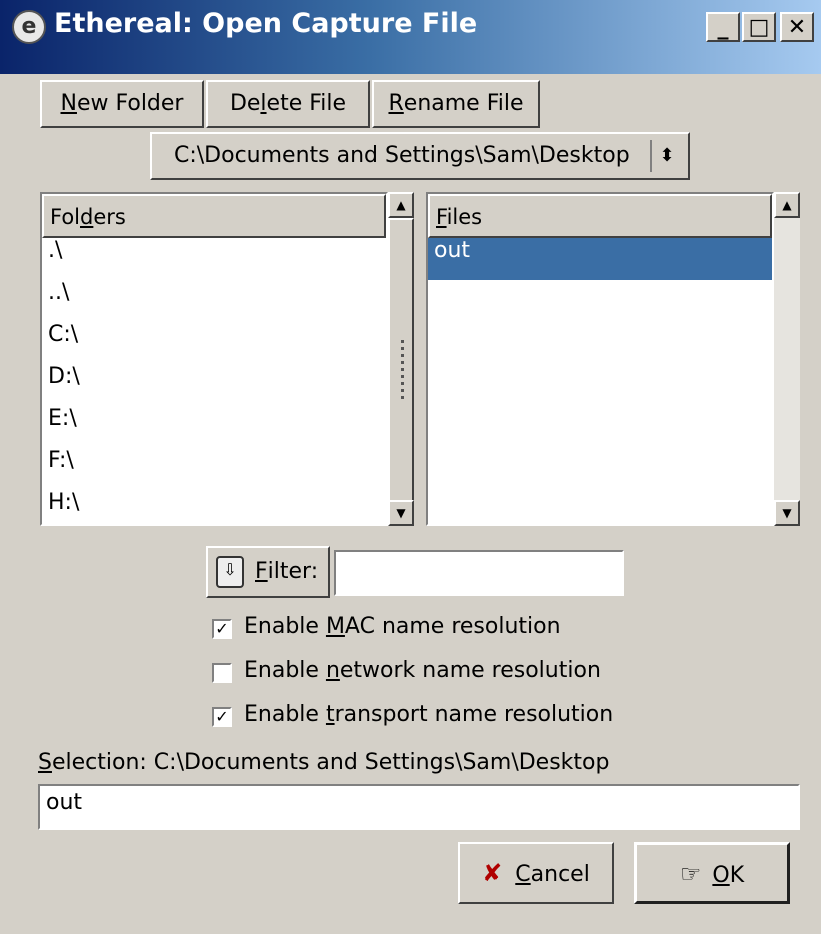 Image resolution: width=821 pixels, height=934 pixels. Describe the element at coordinates (214, 507) in the screenshot. I see `folder-item: H:\` at that location.